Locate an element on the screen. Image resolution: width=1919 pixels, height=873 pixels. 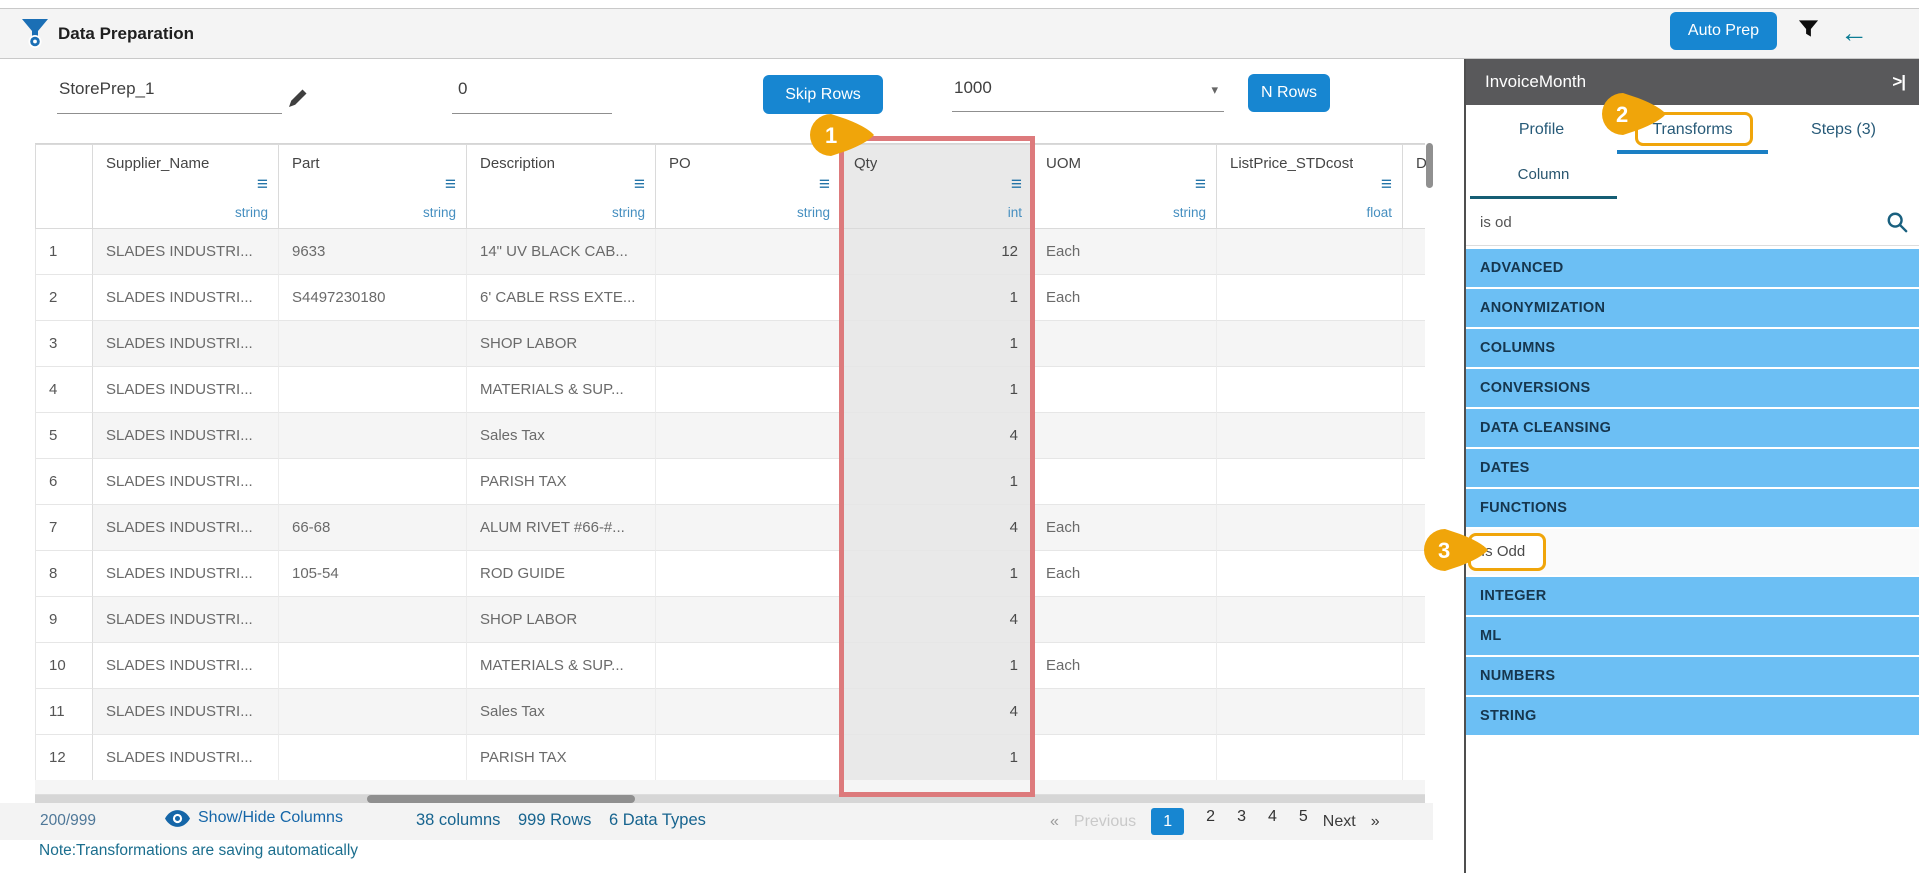
table-cell: SHOP LABOR is located at coordinates (561, 620).